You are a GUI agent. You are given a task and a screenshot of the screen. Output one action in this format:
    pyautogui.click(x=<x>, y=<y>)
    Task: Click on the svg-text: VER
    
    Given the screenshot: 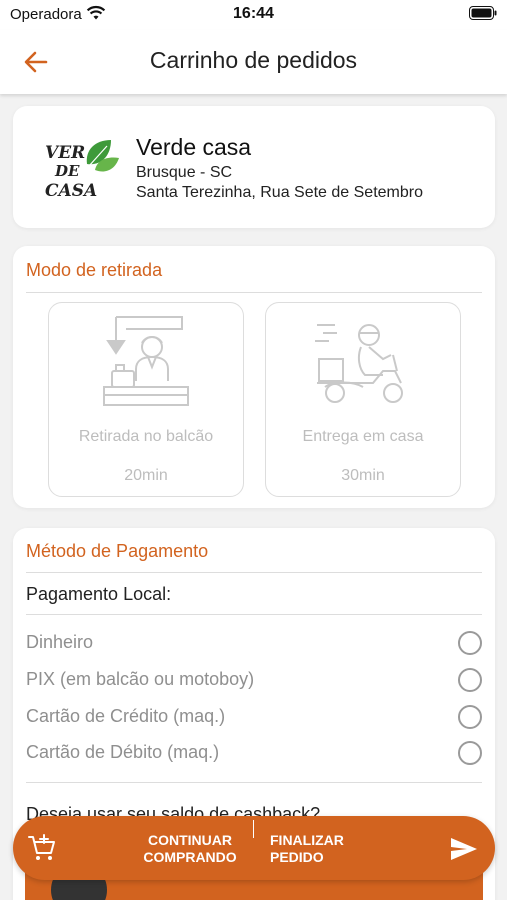 What is the action you would take?
    pyautogui.click(x=65, y=153)
    